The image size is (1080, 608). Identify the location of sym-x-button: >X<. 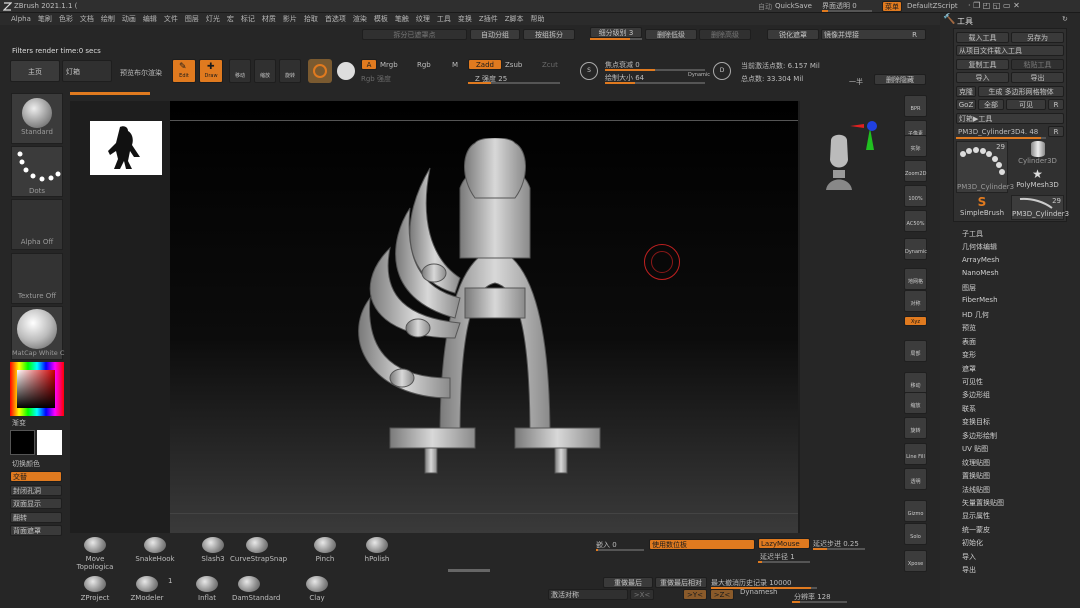
(642, 594).